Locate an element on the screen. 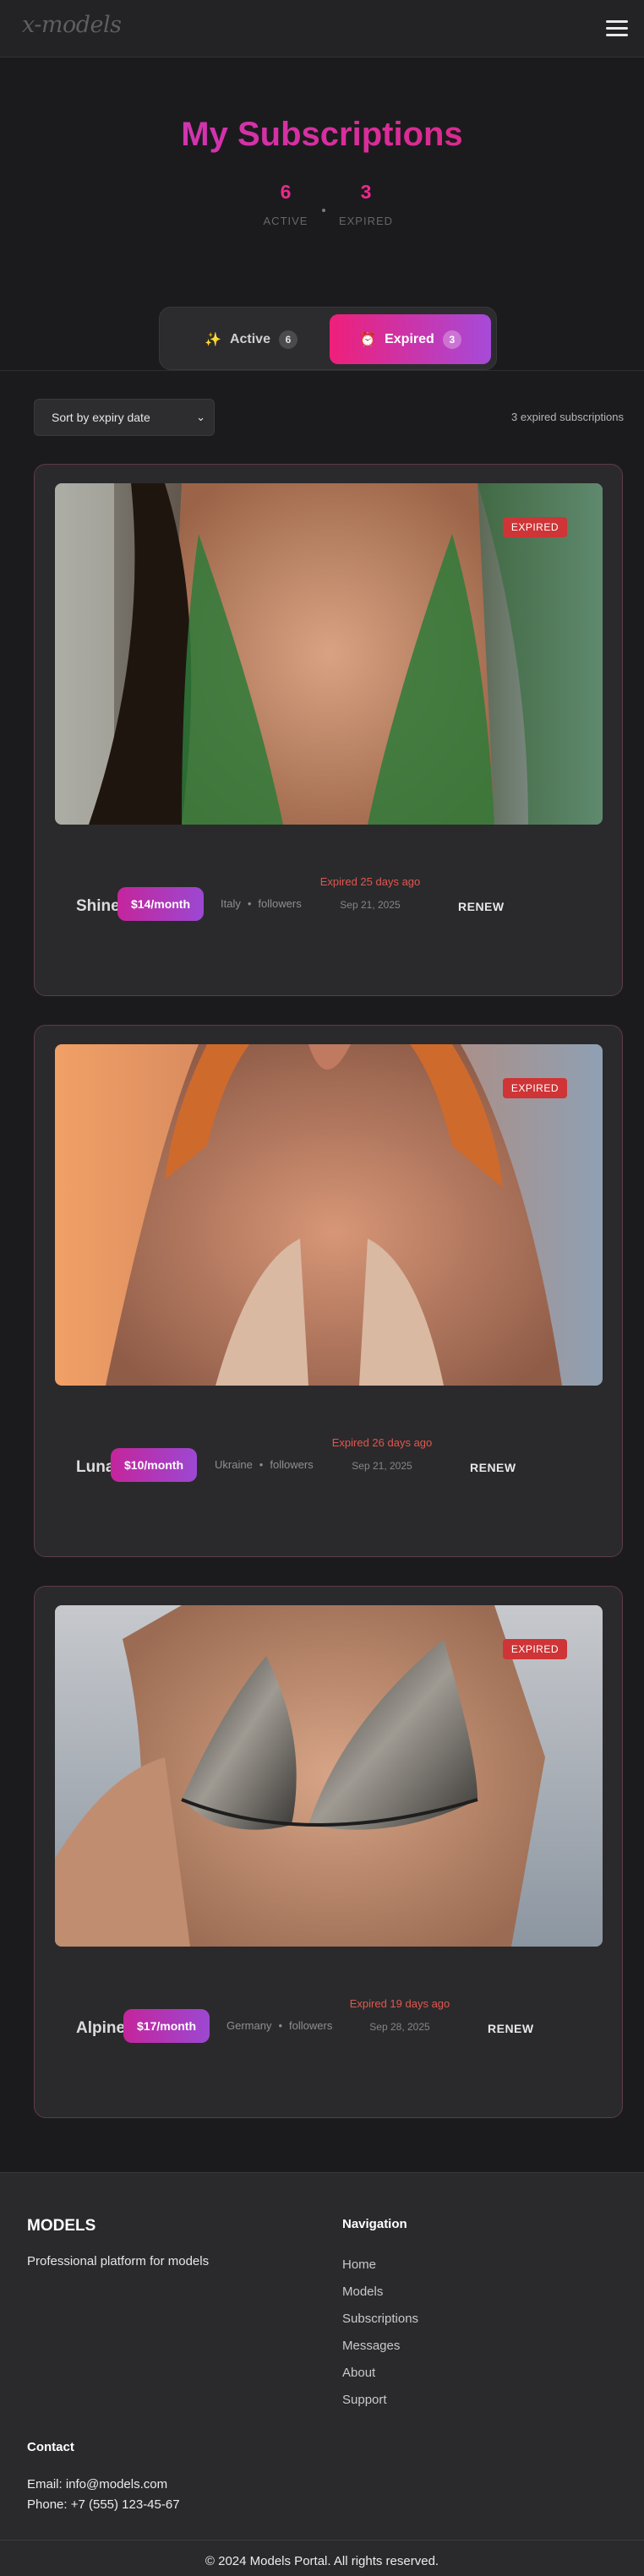 The image size is (644, 2576). hamburger-icon is located at coordinates (617, 28).